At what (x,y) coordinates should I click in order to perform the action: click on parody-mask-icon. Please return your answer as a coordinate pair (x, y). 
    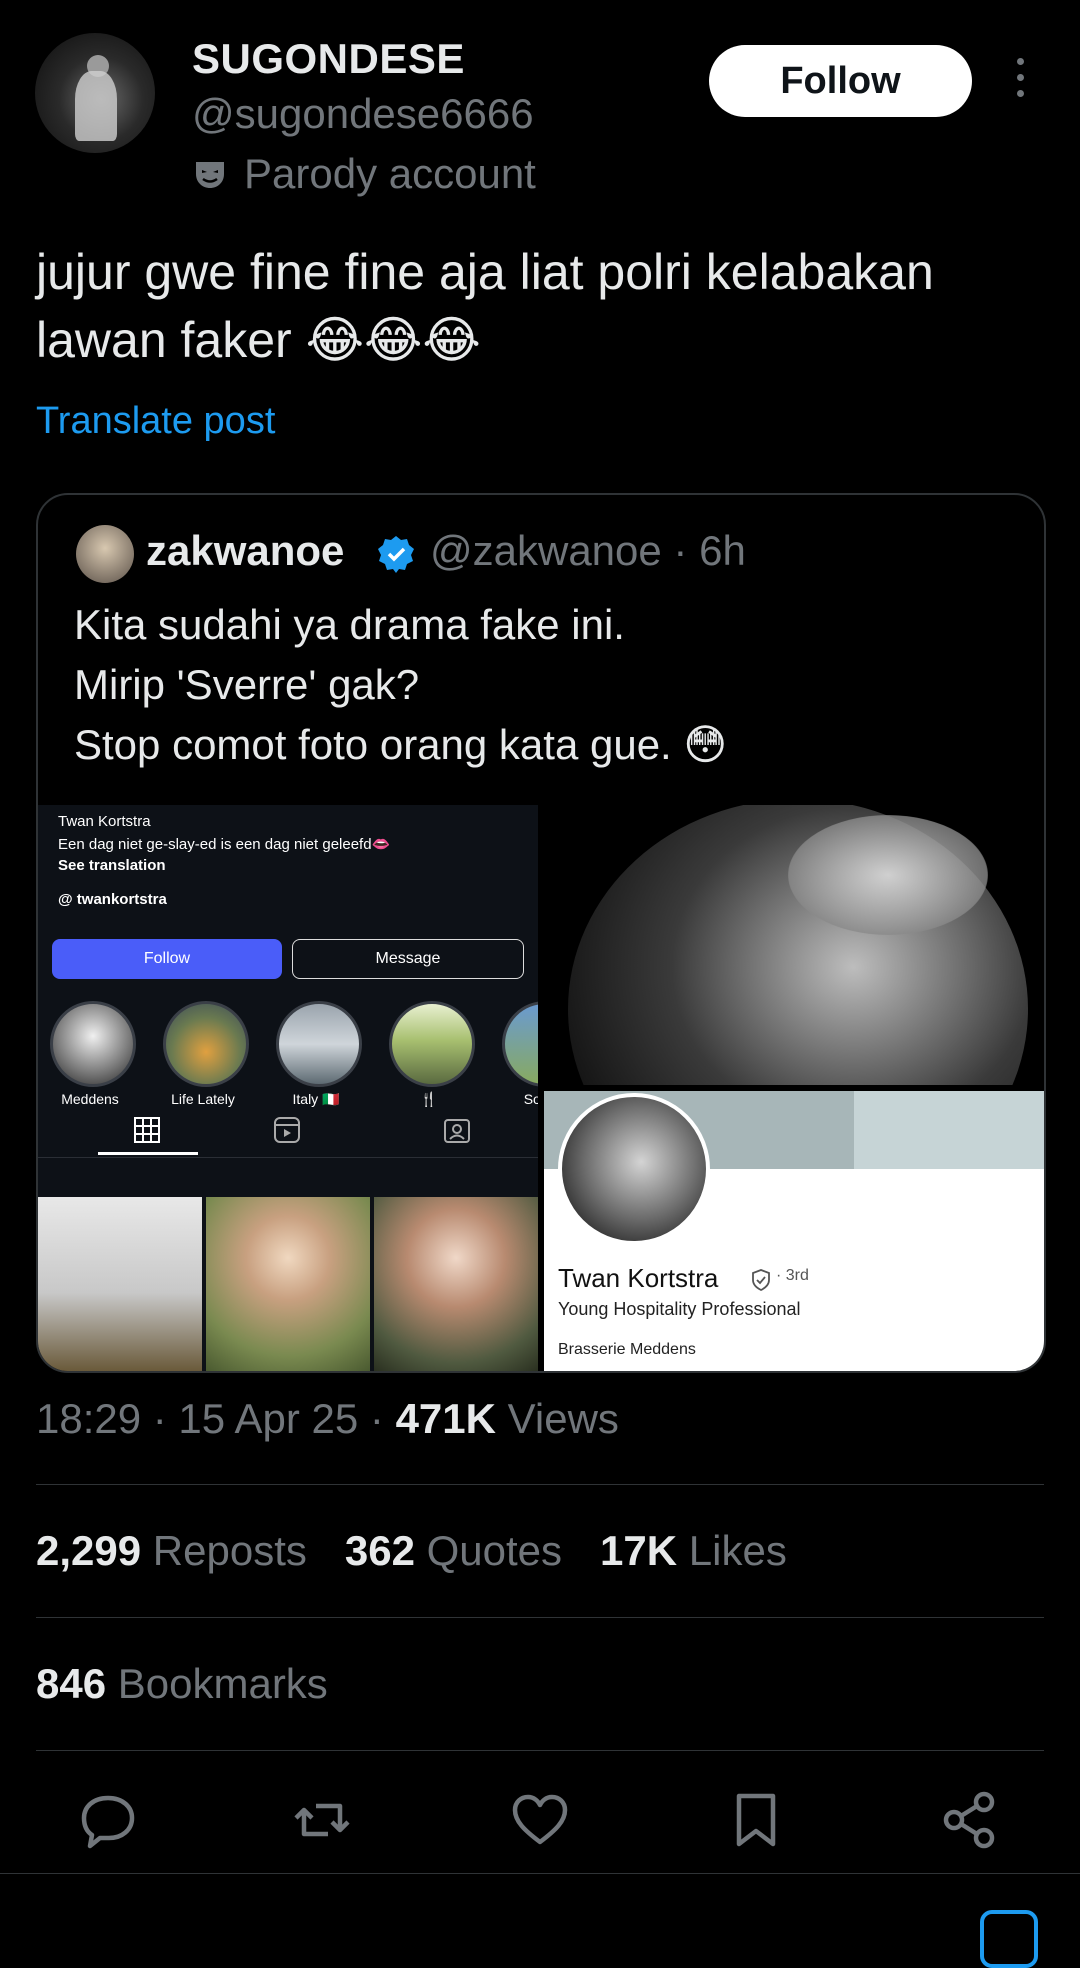
    Looking at the image, I should click on (210, 175).